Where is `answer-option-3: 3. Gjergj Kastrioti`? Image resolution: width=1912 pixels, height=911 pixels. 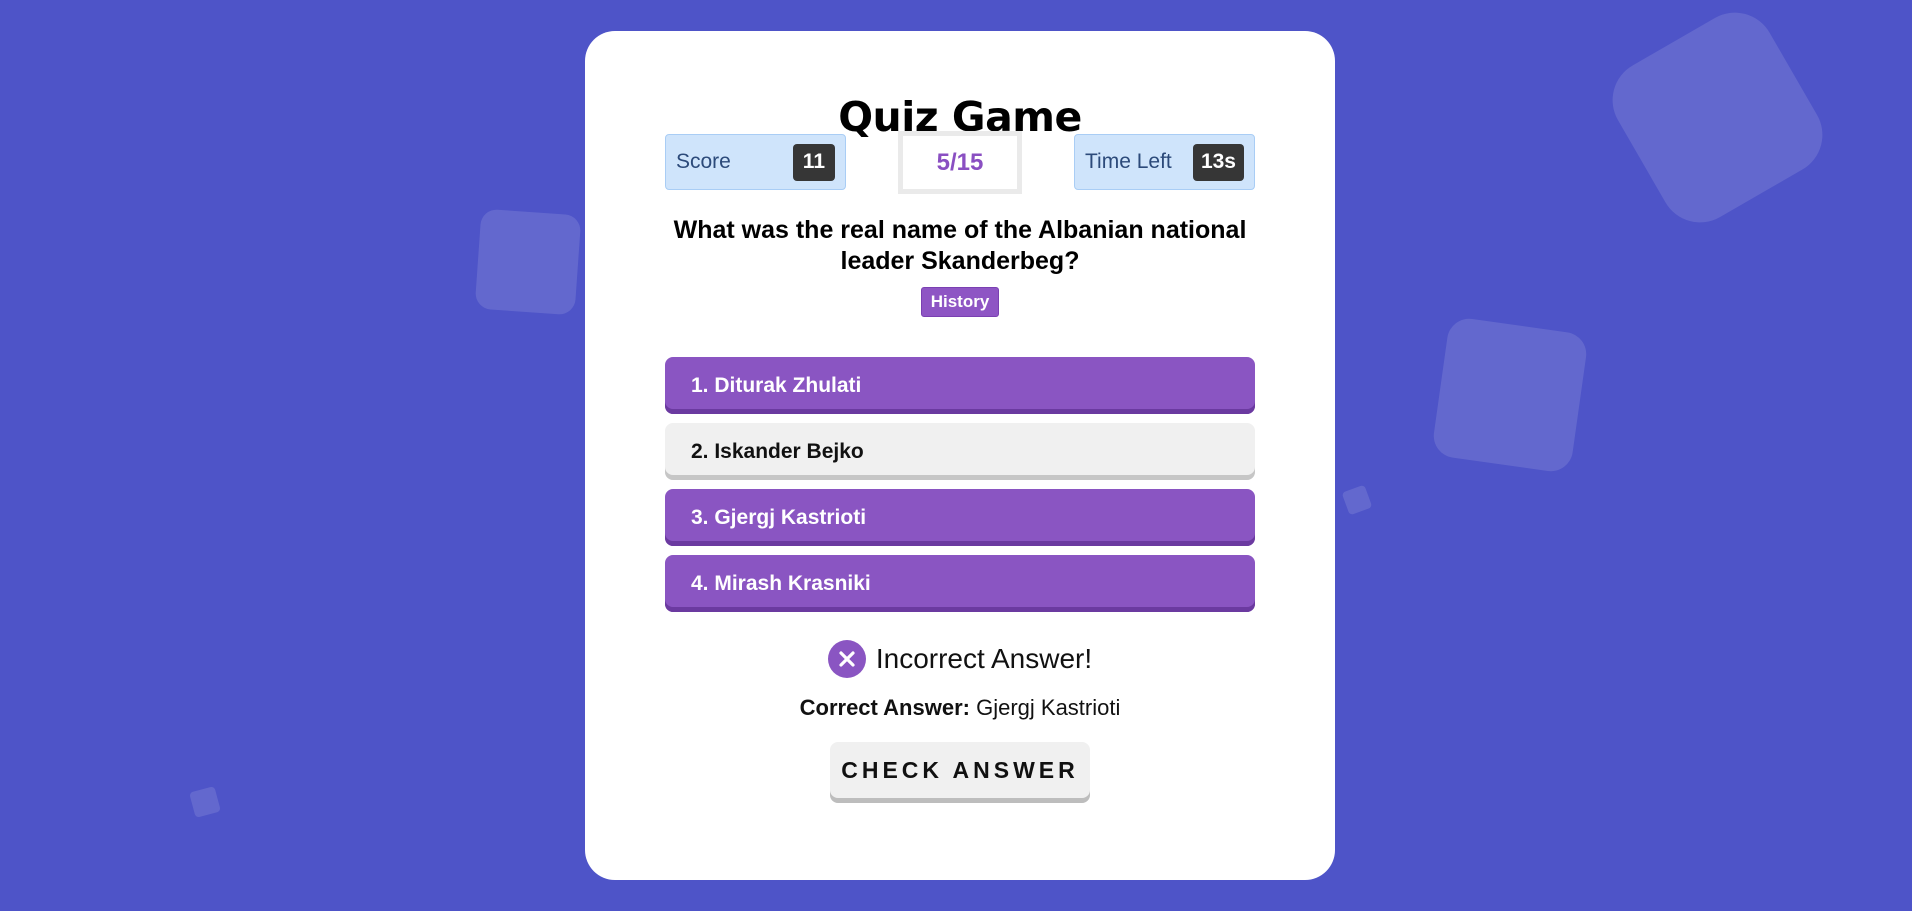 answer-option-3: 3. Gjergj Kastrioti is located at coordinates (960, 517).